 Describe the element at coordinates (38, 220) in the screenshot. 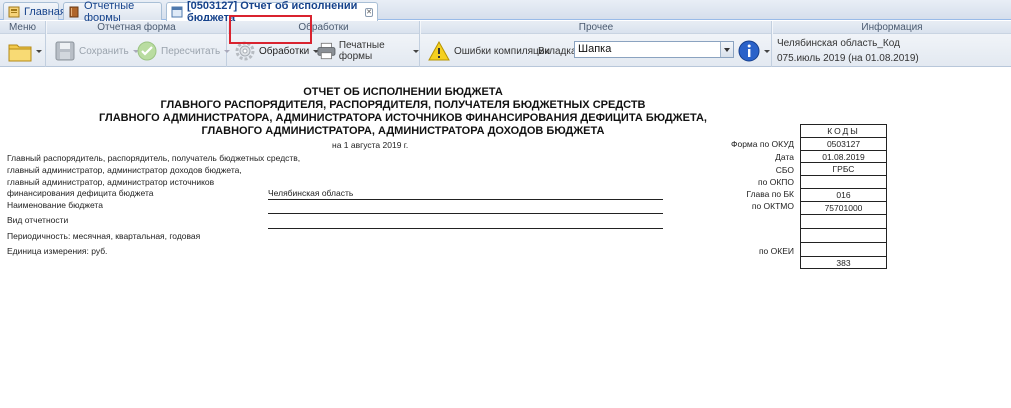

I see `left-label: Вид отчетности` at that location.